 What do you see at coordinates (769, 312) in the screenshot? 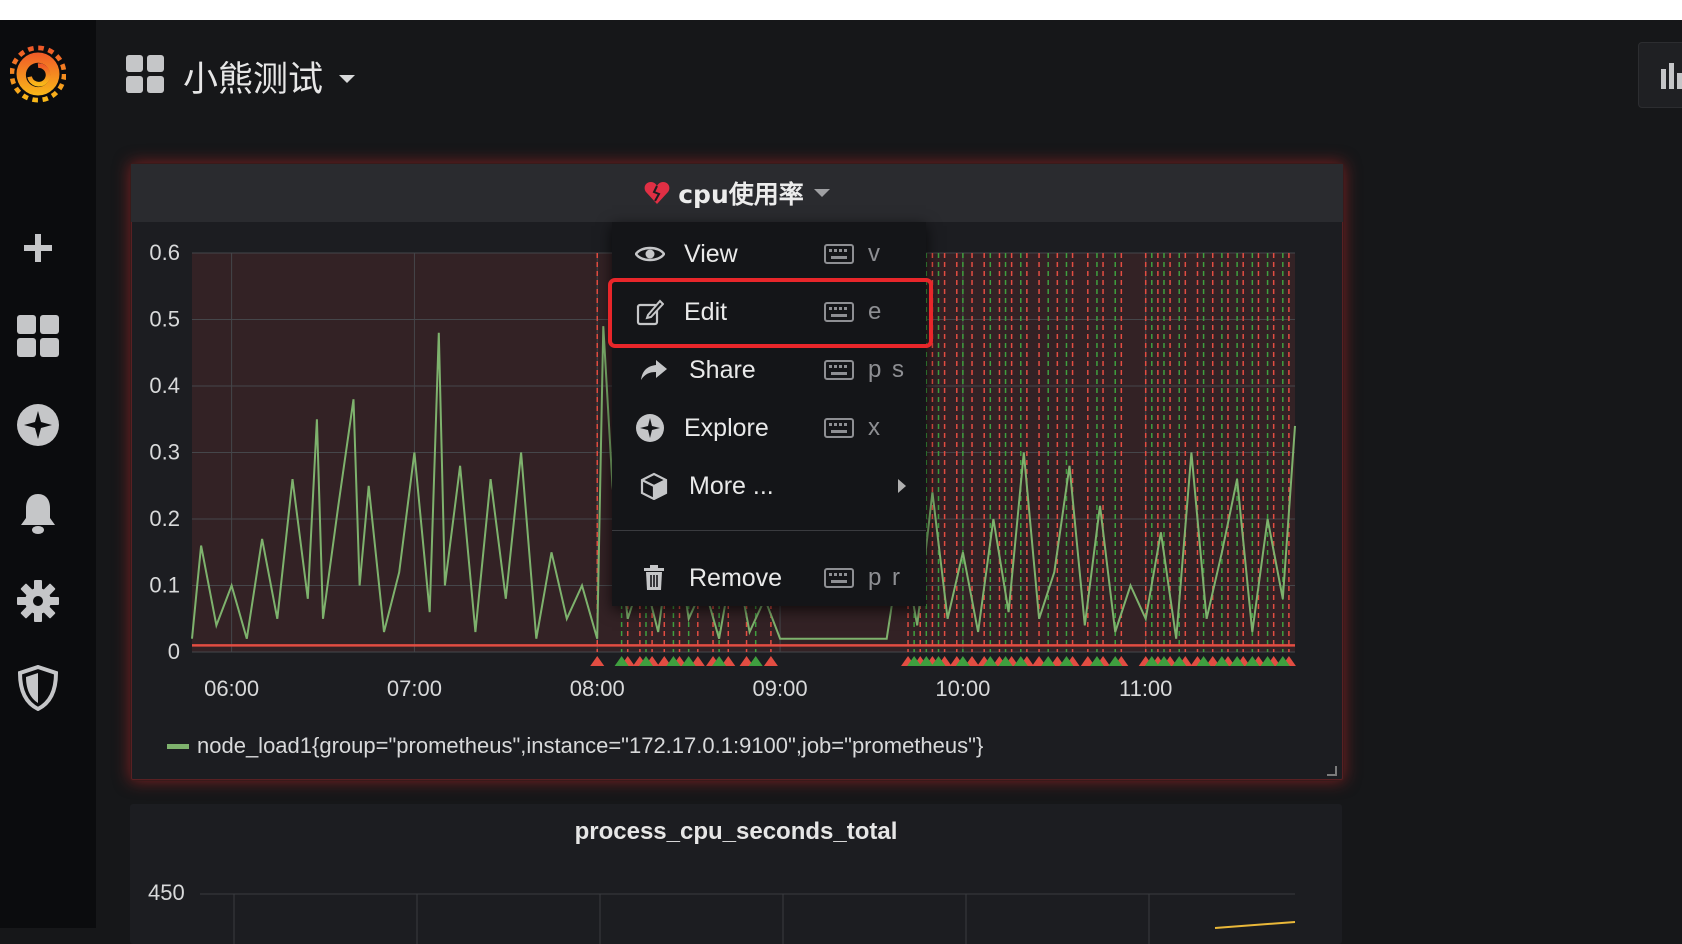
I see `menu-item-edit: Edit e` at bounding box center [769, 312].